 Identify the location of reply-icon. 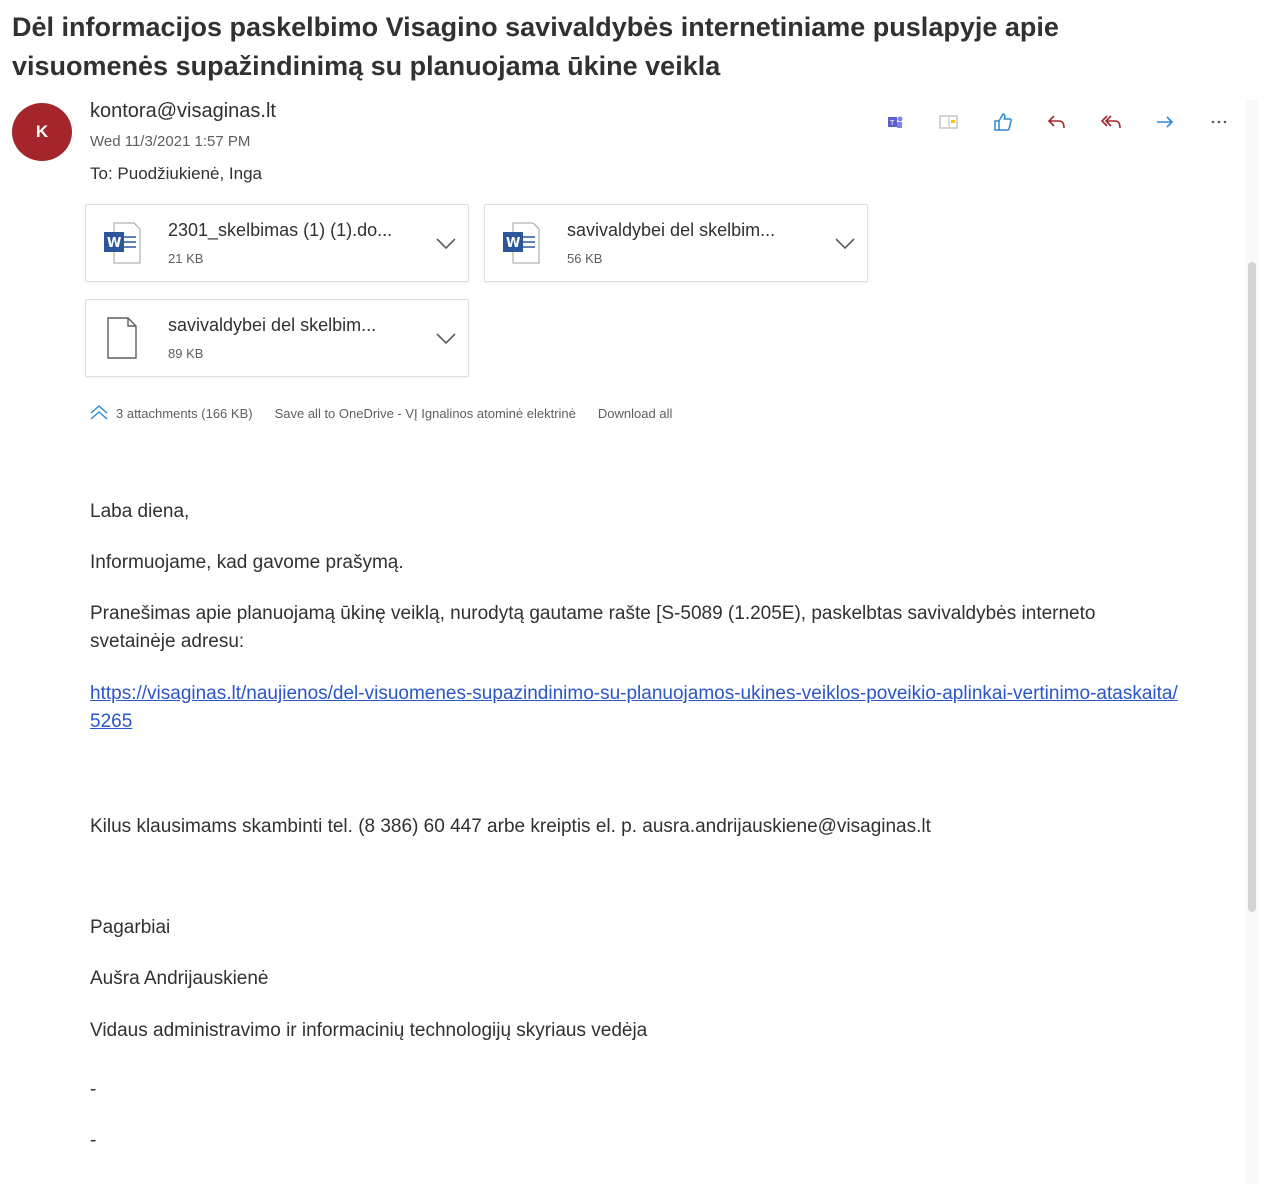
(1057, 122).